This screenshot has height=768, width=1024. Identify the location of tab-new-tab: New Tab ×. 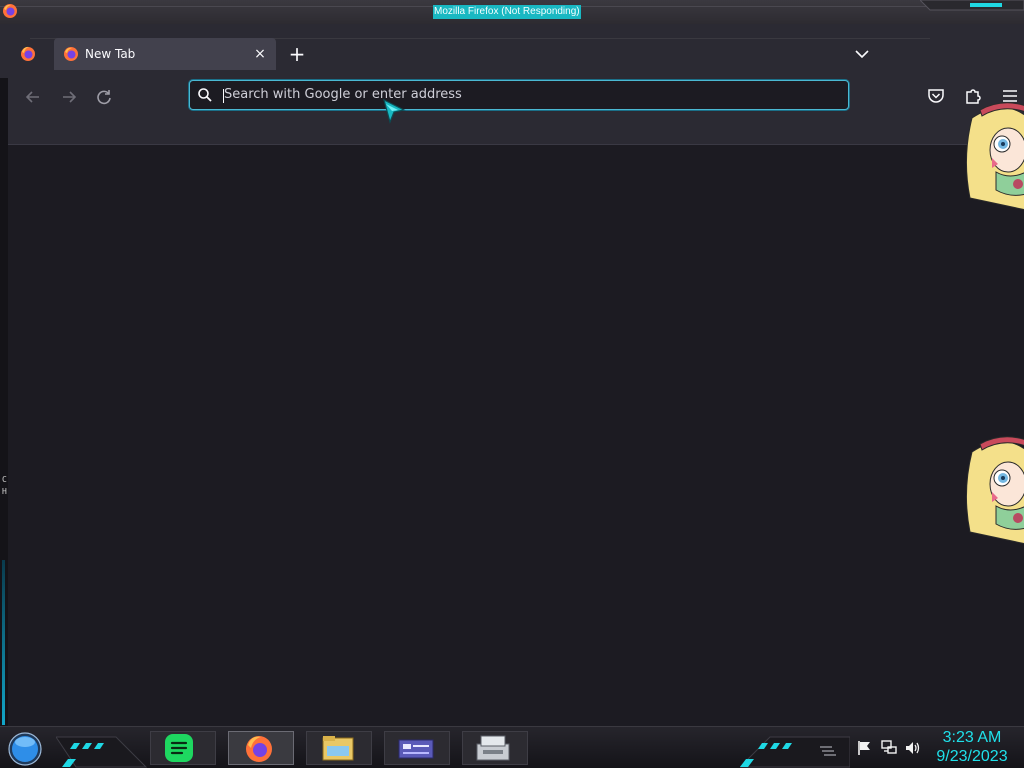
(165, 54).